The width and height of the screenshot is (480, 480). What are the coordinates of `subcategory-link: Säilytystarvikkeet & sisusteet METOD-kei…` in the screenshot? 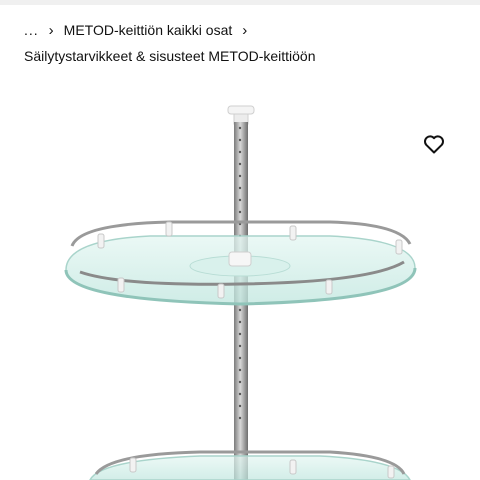 It's located at (170, 56).